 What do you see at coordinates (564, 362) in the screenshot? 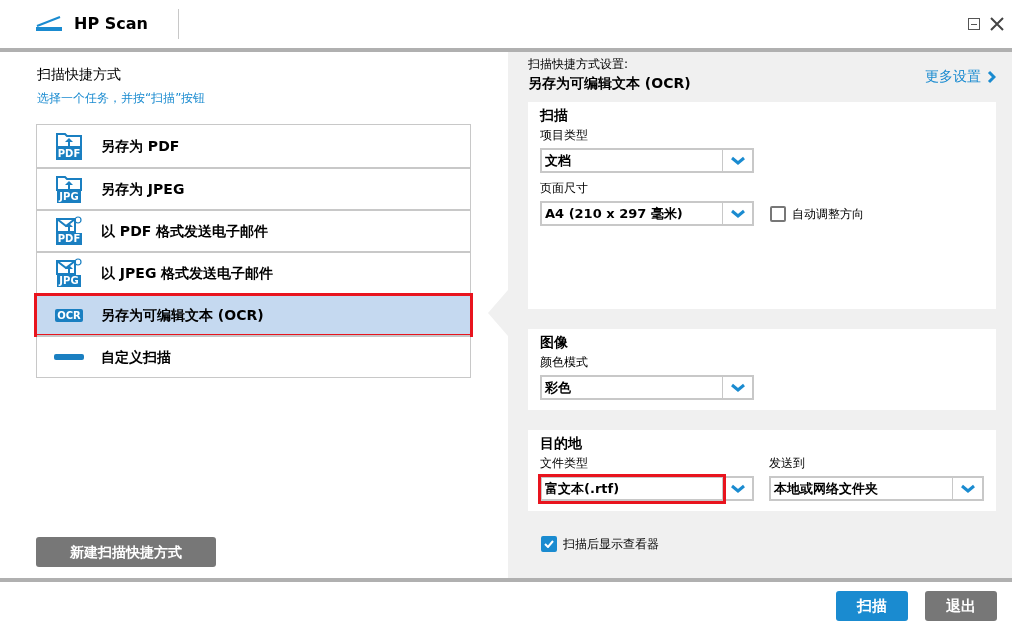
I see `field-label: 颜色模式` at bounding box center [564, 362].